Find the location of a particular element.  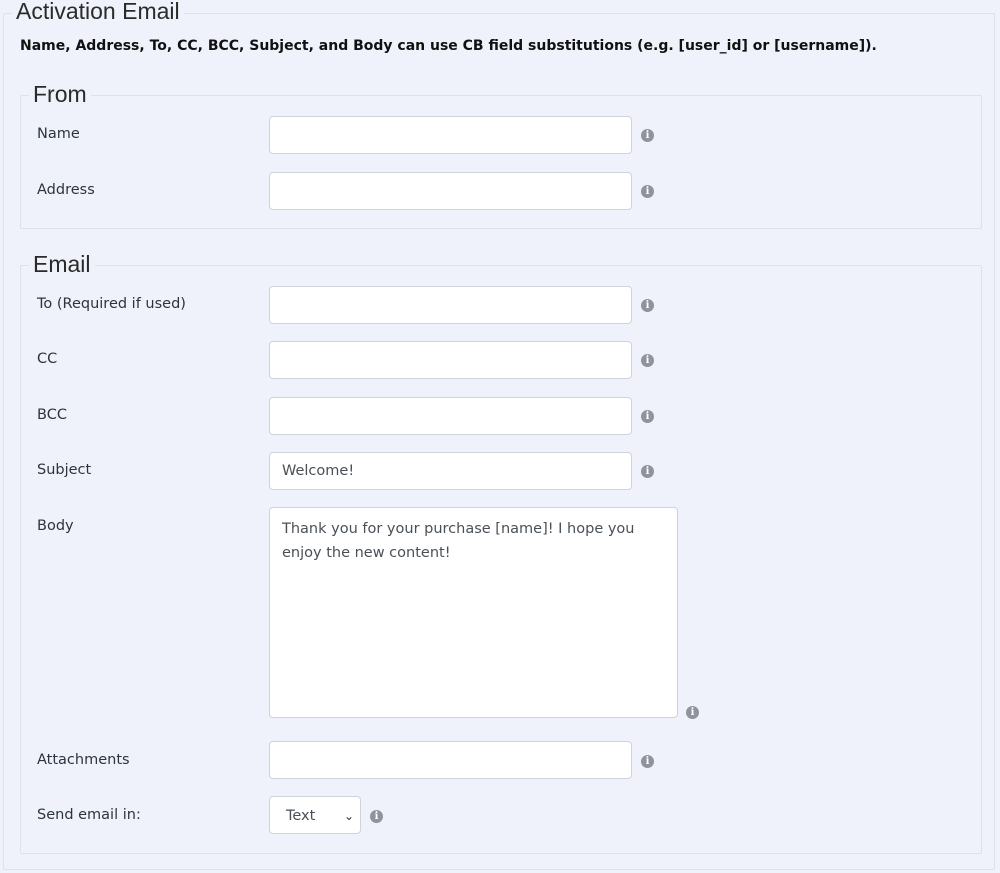

email-legend: Email is located at coordinates (62, 264).